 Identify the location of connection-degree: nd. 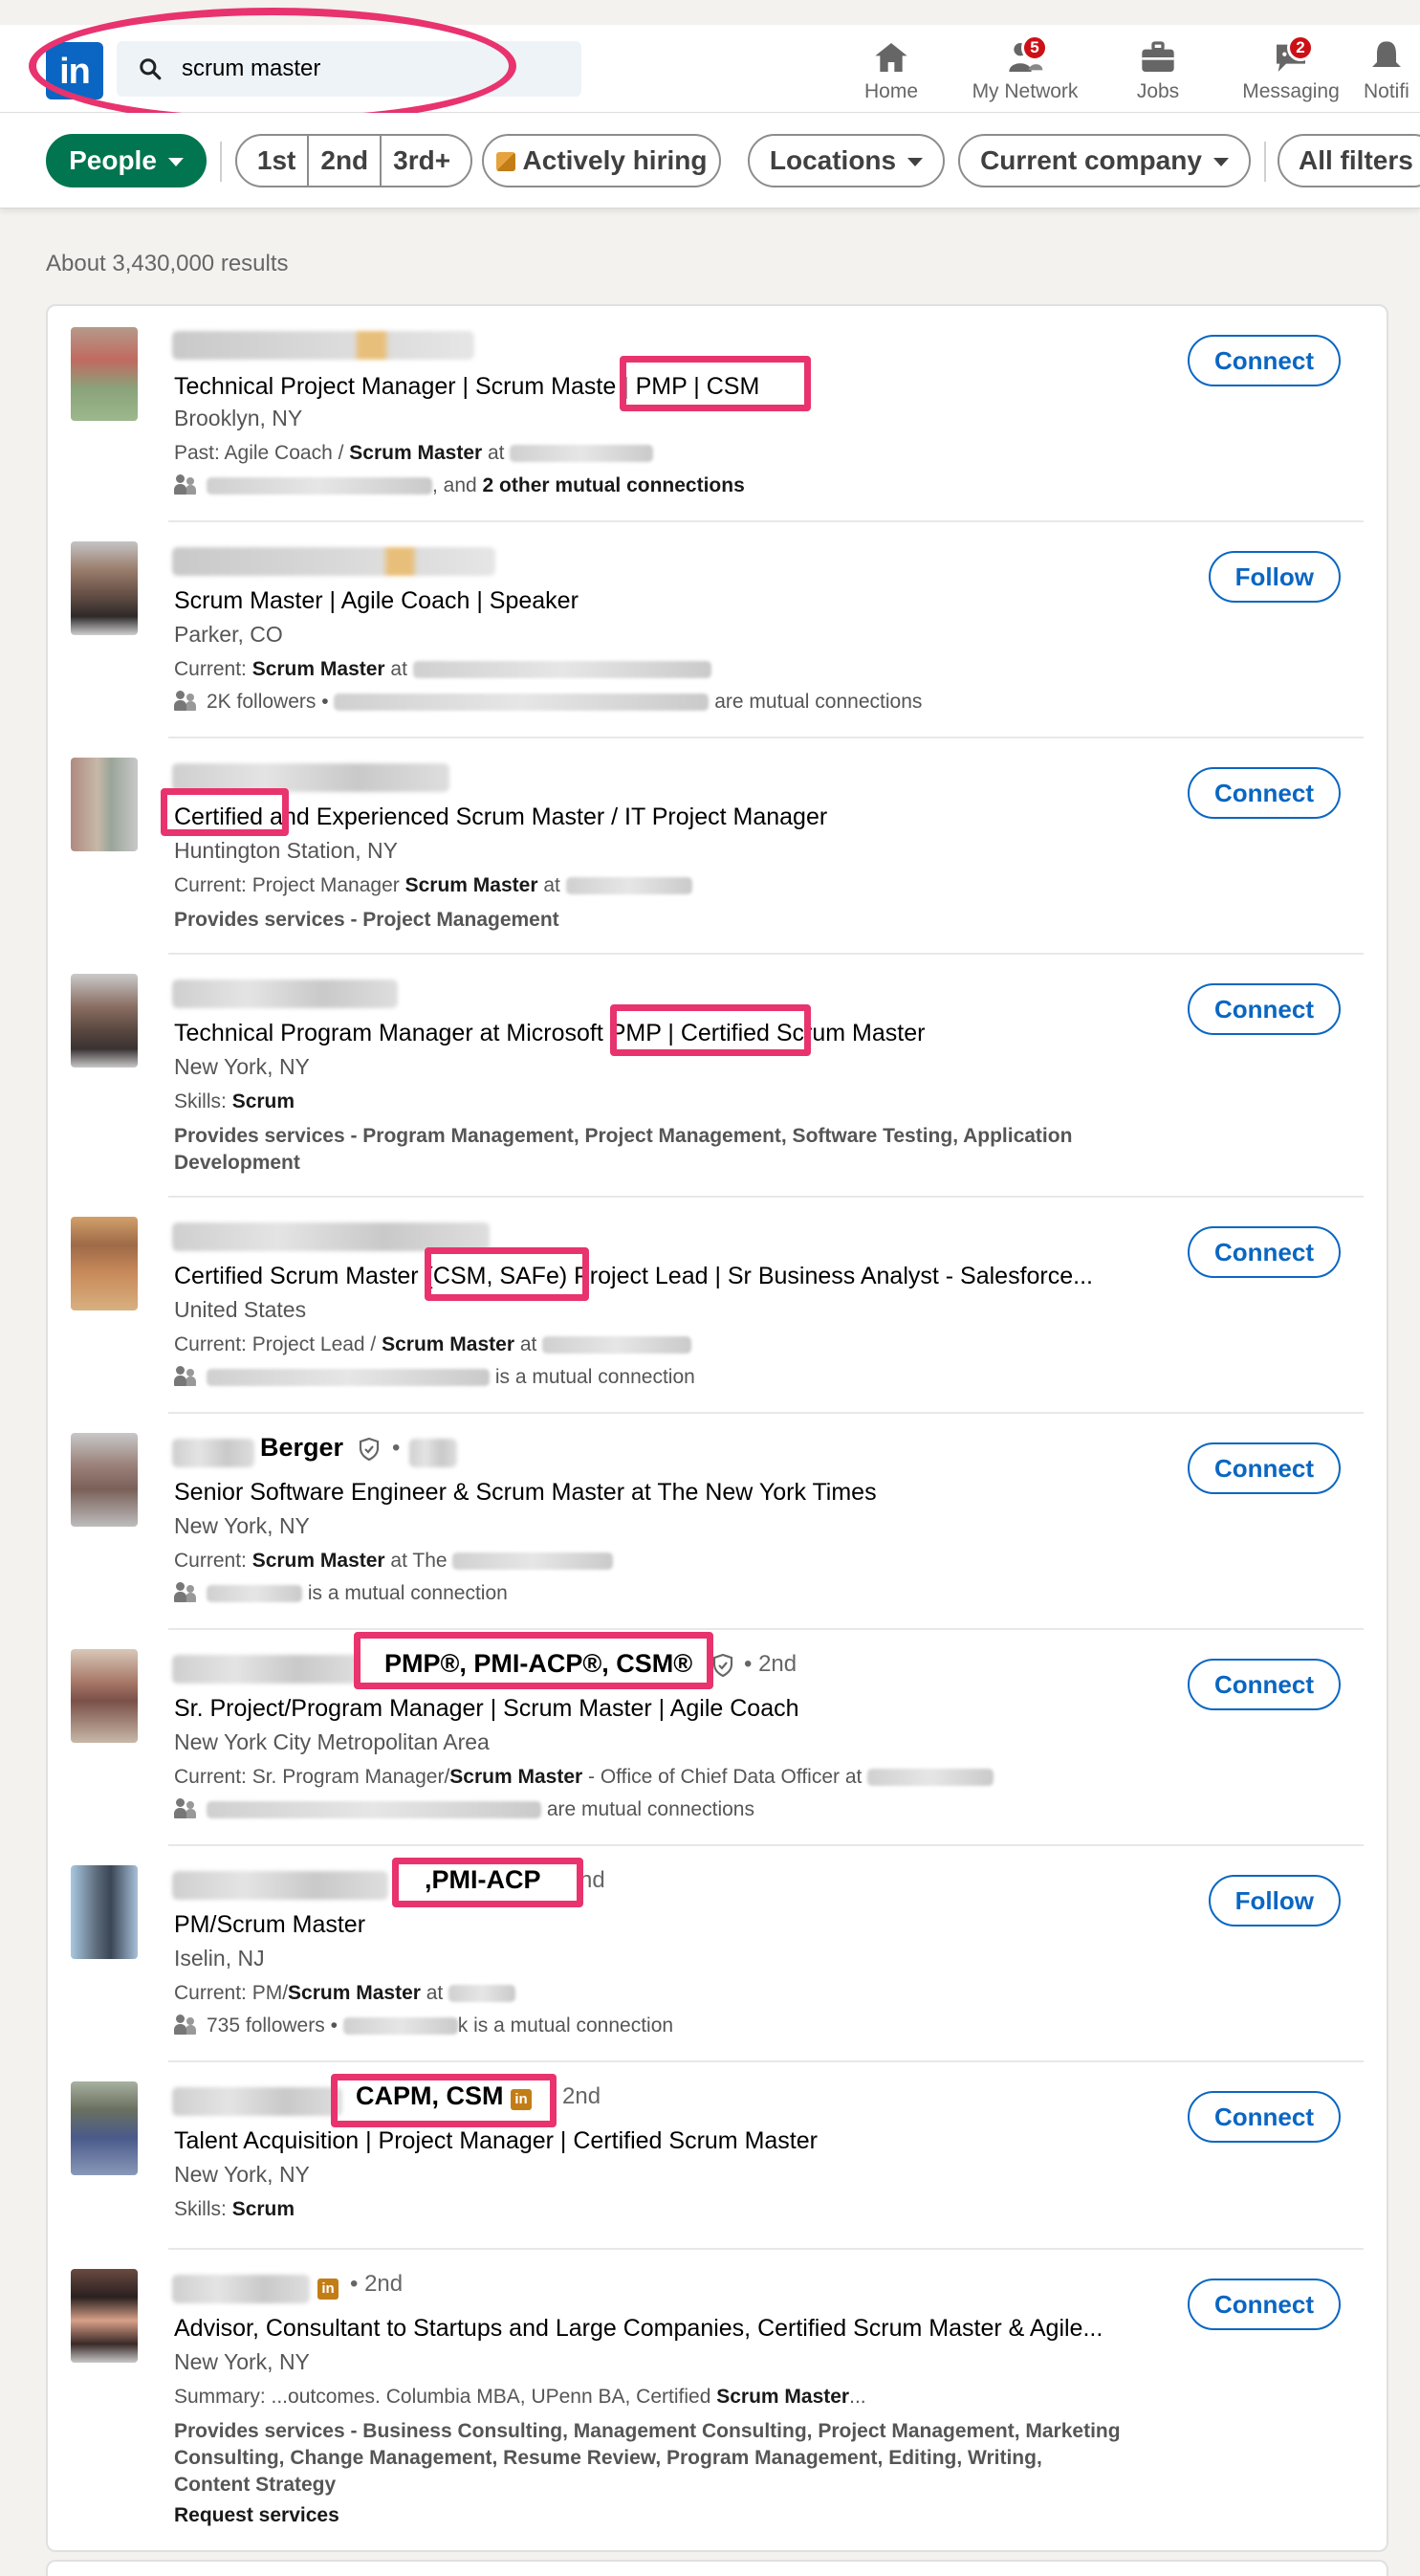
(592, 1880).